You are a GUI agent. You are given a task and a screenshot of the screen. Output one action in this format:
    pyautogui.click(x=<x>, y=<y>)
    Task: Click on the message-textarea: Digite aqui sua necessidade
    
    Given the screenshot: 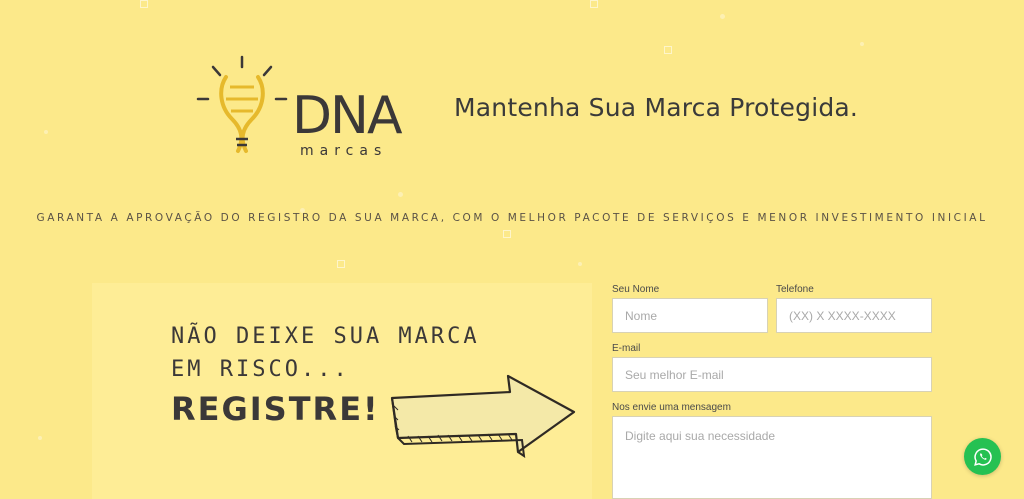 What is the action you would take?
    pyautogui.click(x=772, y=457)
    